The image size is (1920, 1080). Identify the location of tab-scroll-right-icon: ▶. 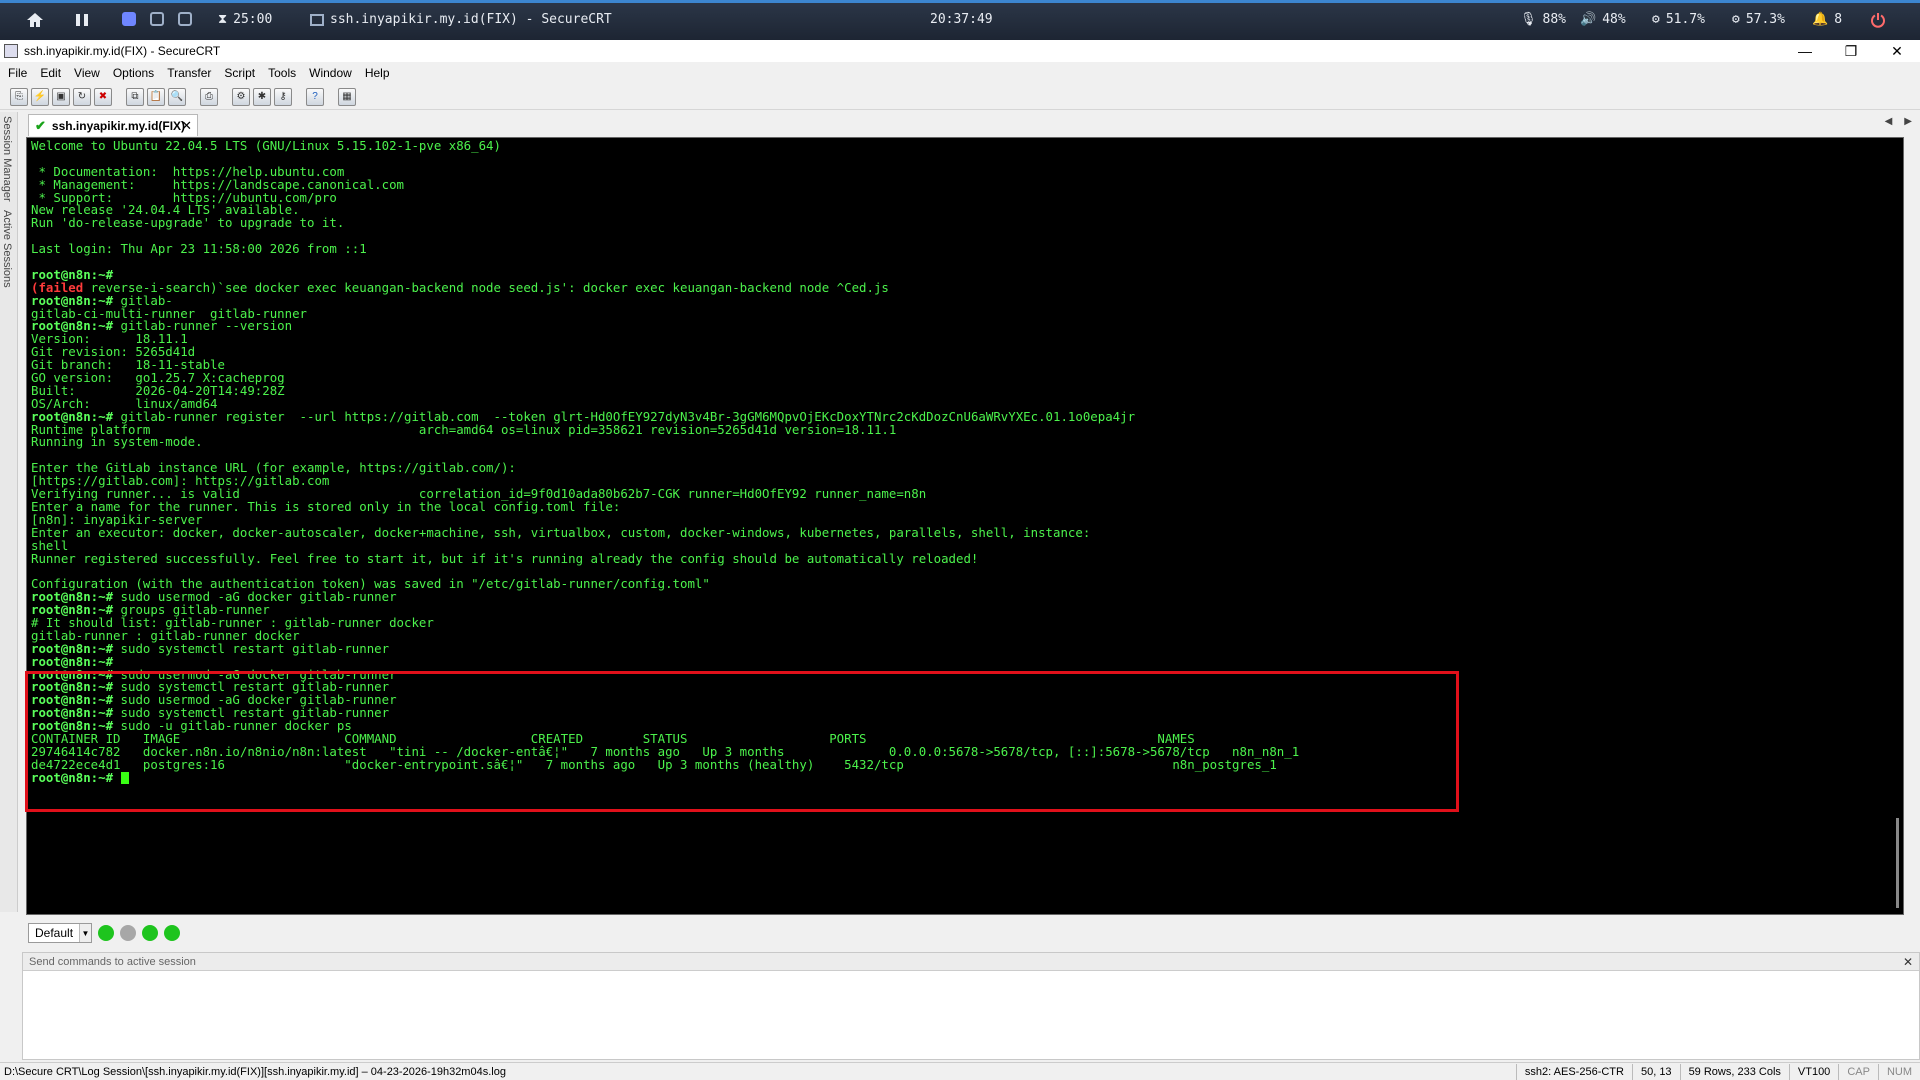
(1908, 121).